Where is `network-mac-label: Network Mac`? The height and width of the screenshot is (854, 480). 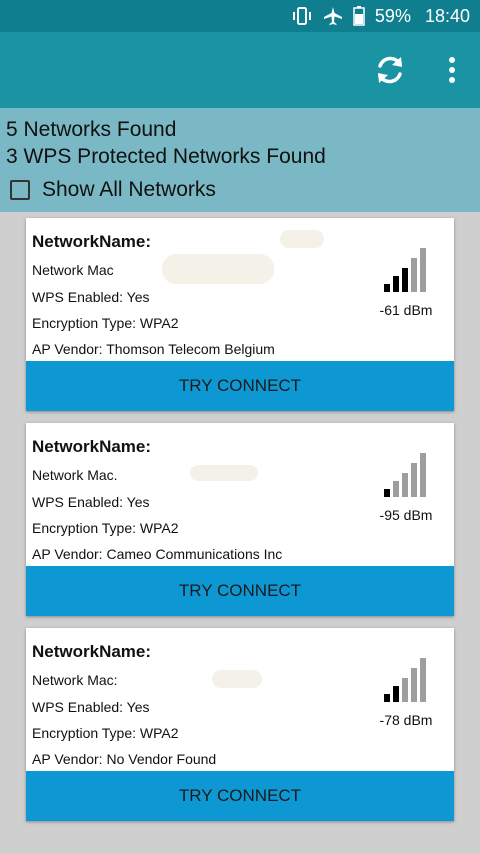 network-mac-label: Network Mac is located at coordinates (73, 270).